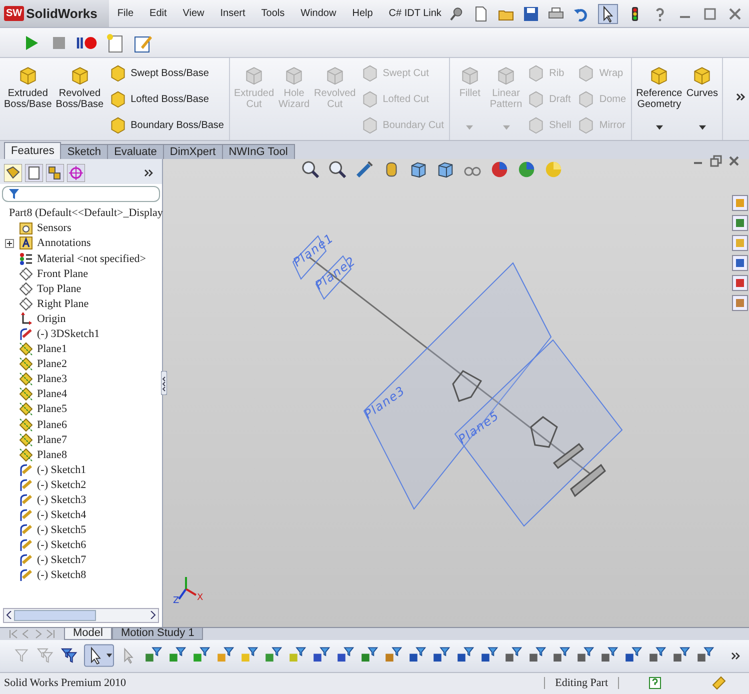  I want to click on axis-label: X, so click(200, 597).